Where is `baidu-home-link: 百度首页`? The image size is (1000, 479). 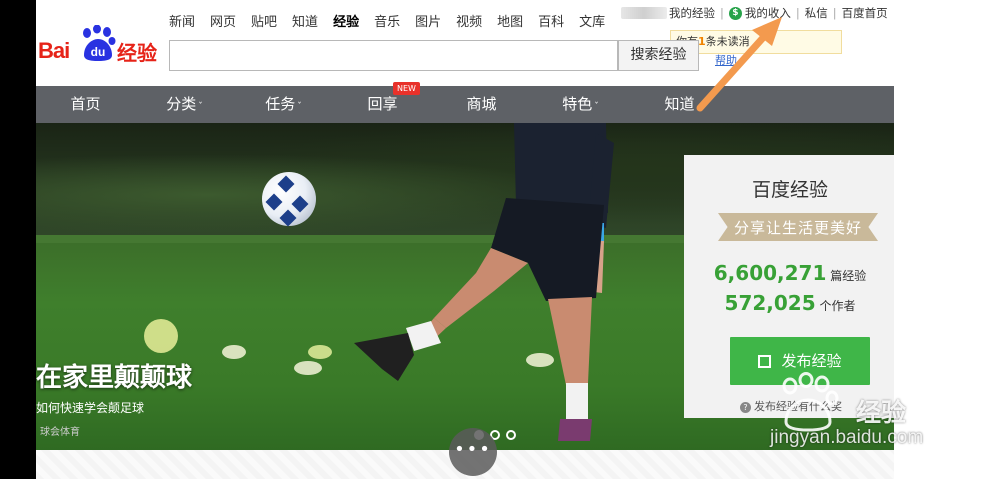 baidu-home-link: 百度首页 is located at coordinates (865, 13).